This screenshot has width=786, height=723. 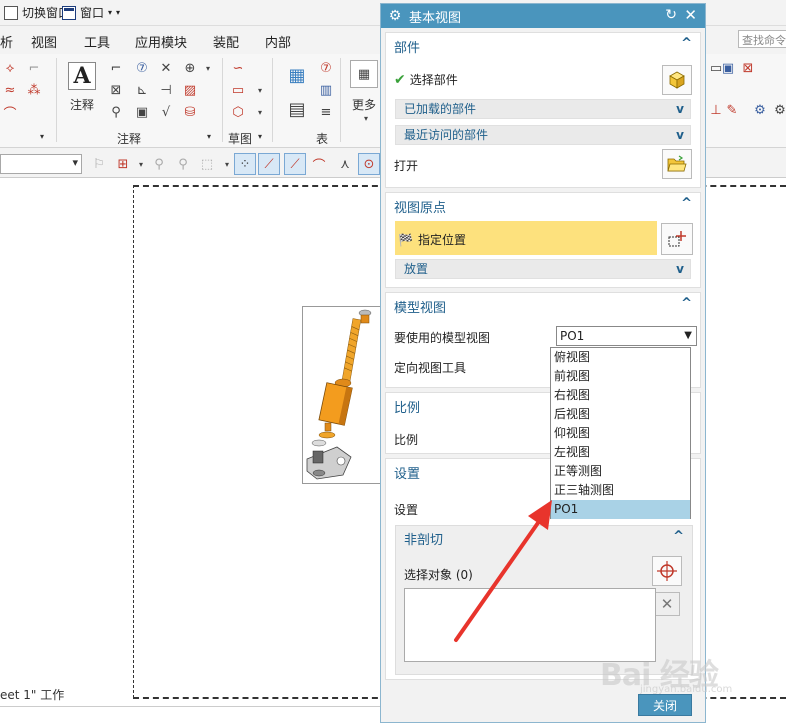 What do you see at coordinates (760, 110) in the screenshot?
I see `preferences-icon: ⚙` at bounding box center [760, 110].